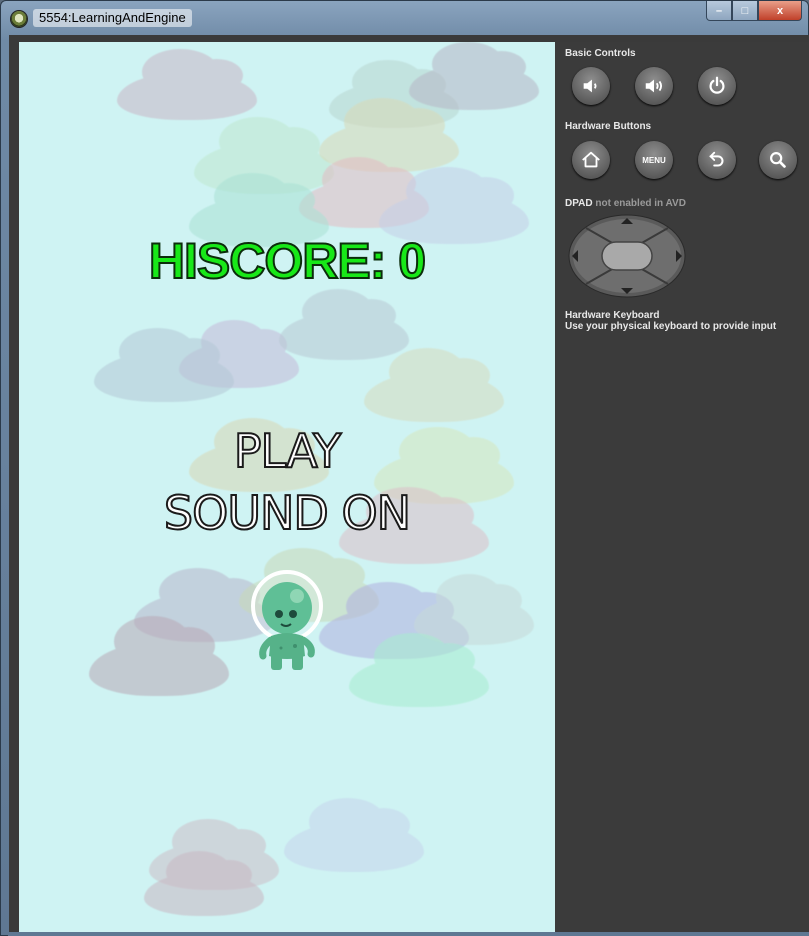 This screenshot has width=809, height=936. I want to click on power-button, so click(717, 86).